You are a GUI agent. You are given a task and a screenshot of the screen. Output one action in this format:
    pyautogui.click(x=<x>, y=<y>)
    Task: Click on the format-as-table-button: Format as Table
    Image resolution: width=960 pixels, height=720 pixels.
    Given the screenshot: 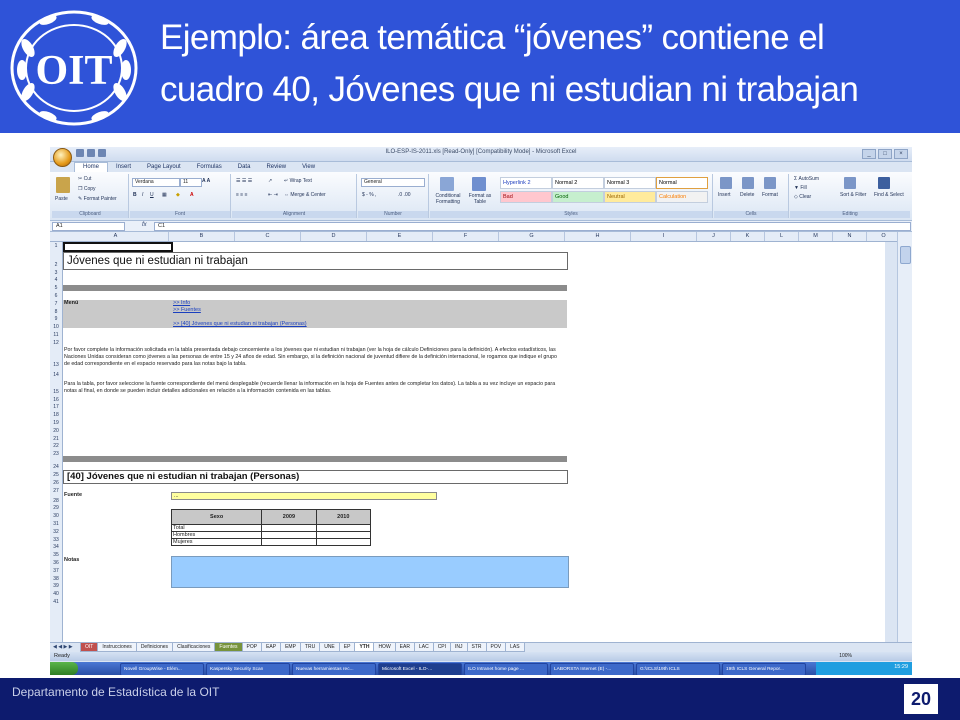 What is the action you would take?
    pyautogui.click(x=480, y=199)
    